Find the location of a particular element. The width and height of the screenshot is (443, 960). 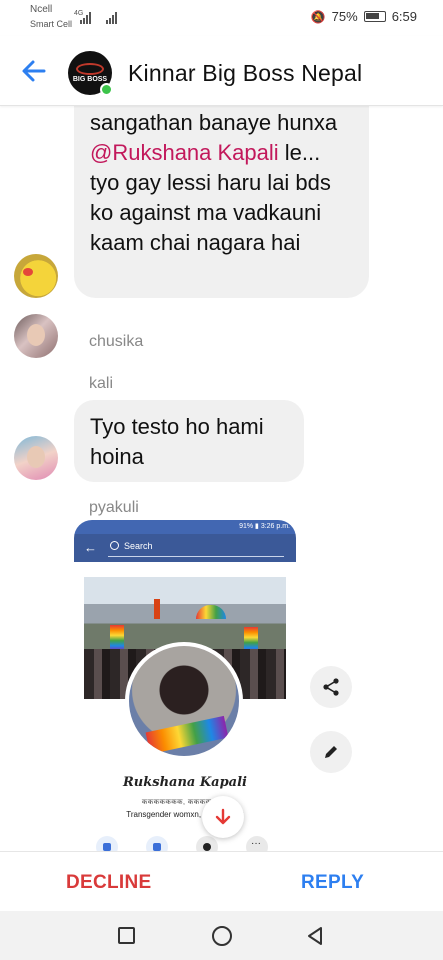

sender-name: kali is located at coordinates (101, 383).